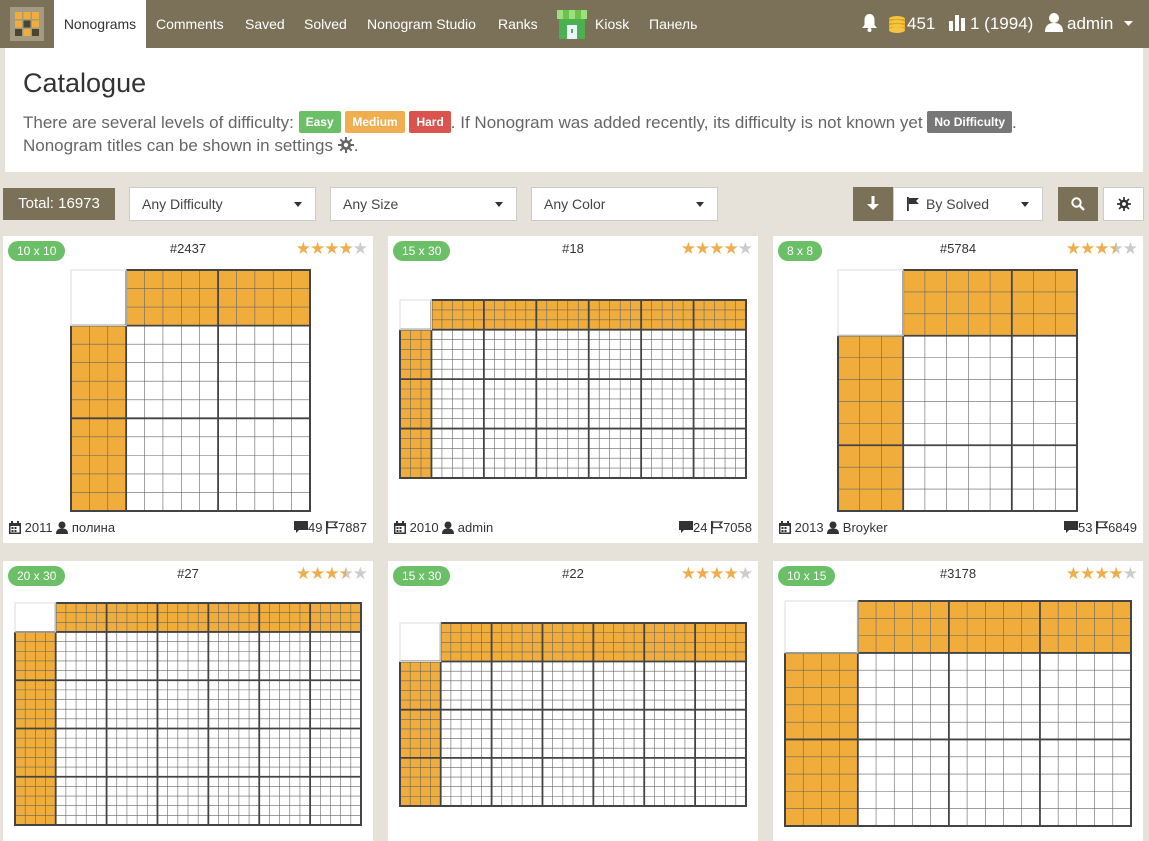  I want to click on sentence-end: ., so click(1014, 122).